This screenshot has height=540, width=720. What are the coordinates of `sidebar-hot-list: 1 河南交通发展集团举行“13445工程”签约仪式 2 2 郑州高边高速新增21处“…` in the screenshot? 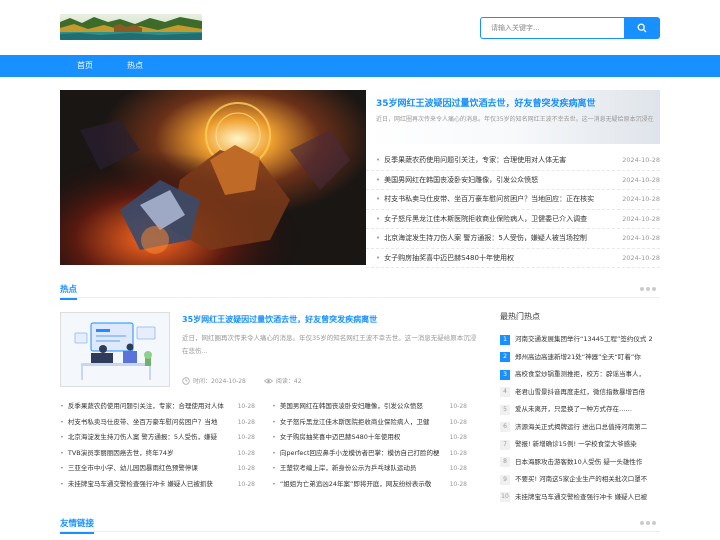 It's located at (580, 418).